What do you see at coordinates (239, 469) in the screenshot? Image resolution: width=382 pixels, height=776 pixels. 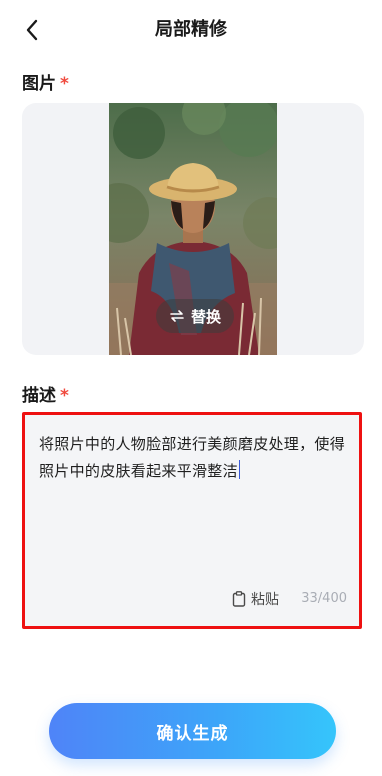 I see `text-caret` at bounding box center [239, 469].